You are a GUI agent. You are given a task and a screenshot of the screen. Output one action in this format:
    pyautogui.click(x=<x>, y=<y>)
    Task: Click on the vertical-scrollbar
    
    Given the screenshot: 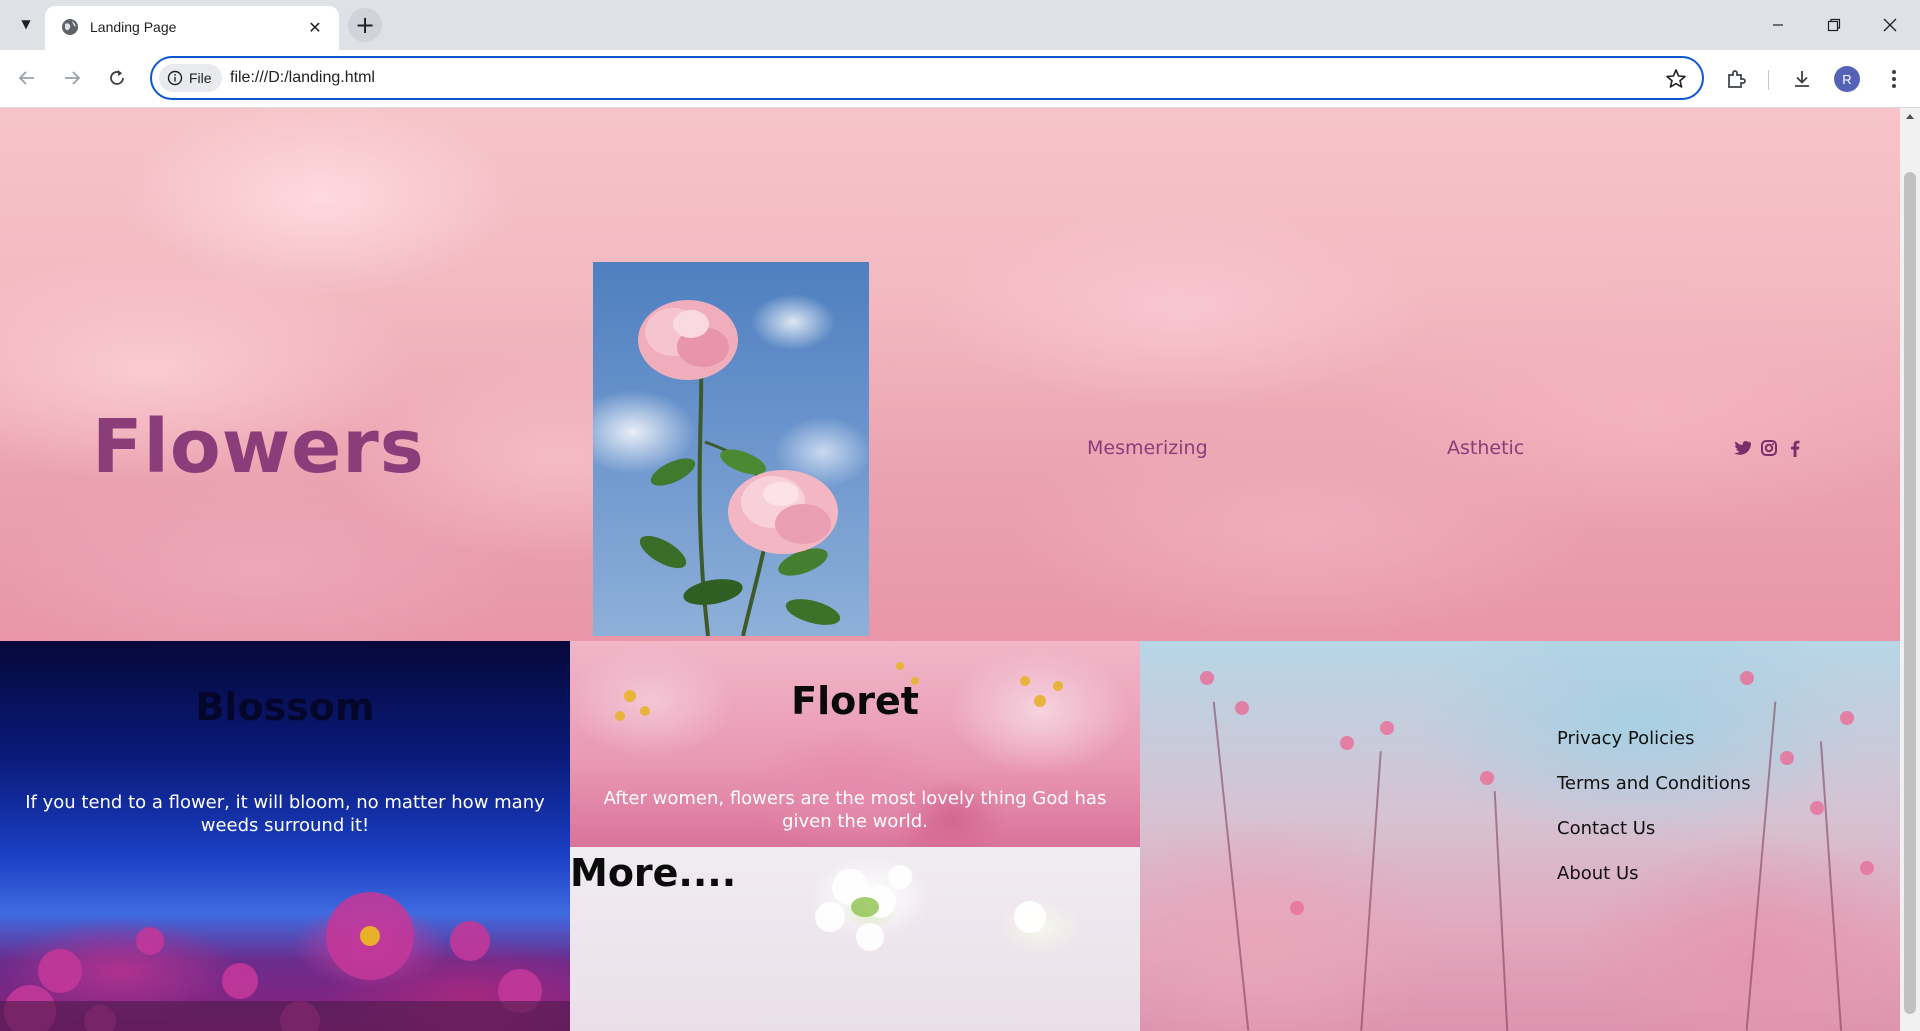 What is the action you would take?
    pyautogui.click(x=1910, y=569)
    